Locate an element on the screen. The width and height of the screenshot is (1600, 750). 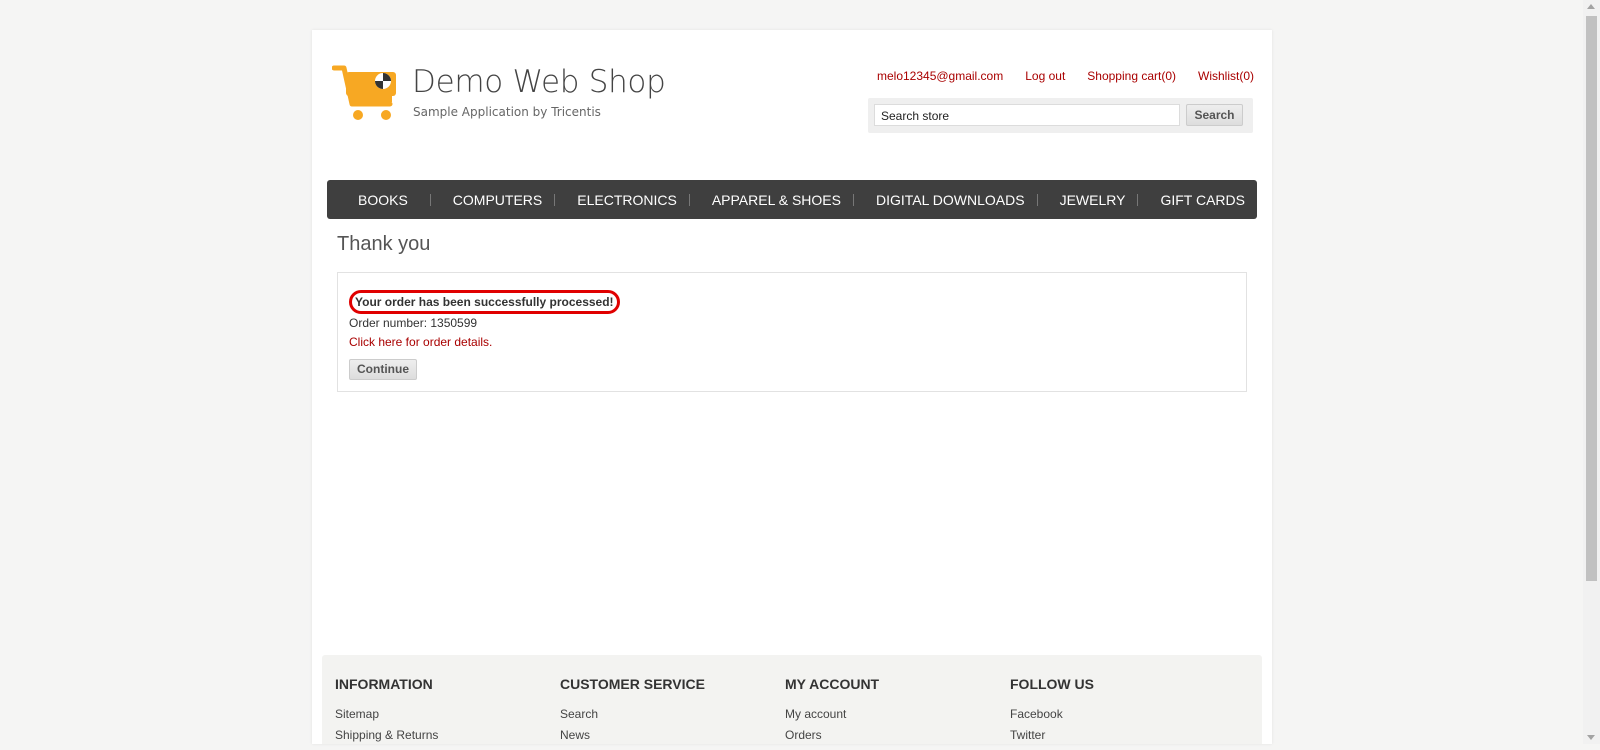
search-box: Search store Search is located at coordinates (1060, 115).